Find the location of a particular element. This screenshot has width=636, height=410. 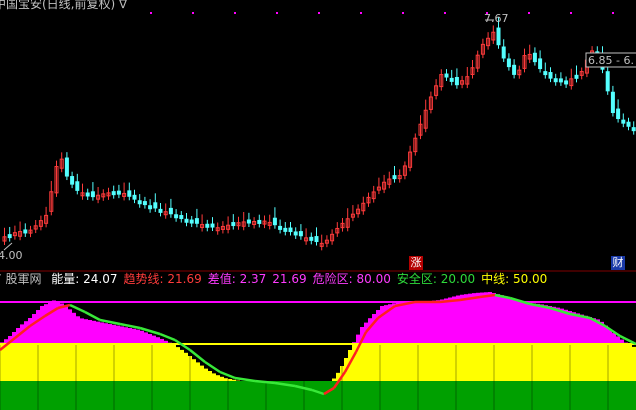

indicator-item-3: 21.69 is located at coordinates (289, 279).